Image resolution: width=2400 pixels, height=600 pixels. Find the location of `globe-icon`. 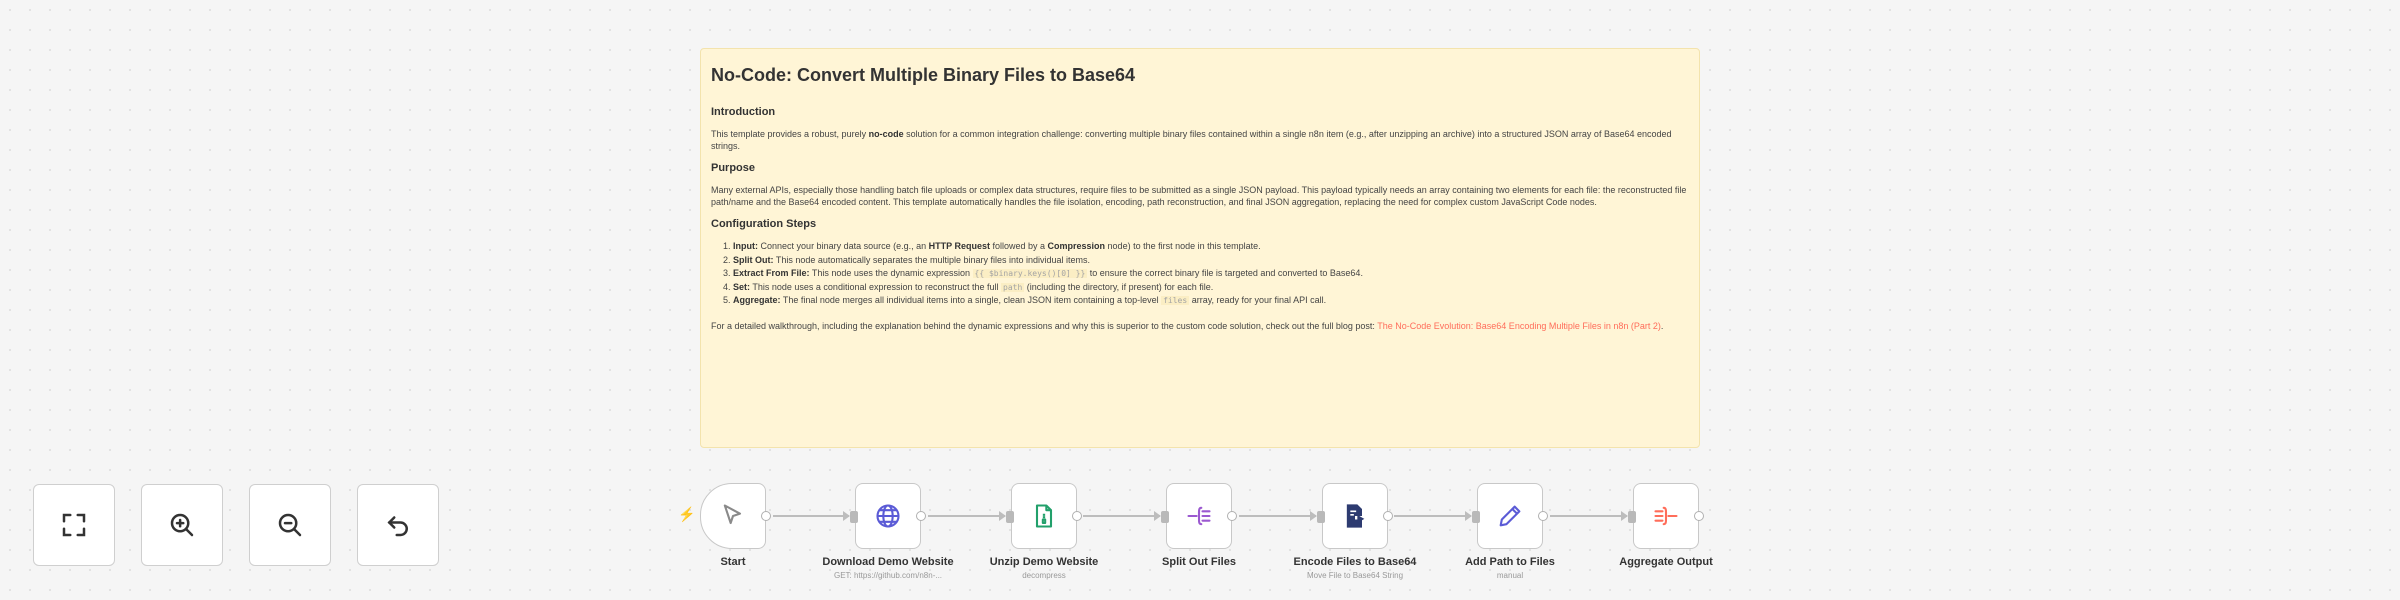

globe-icon is located at coordinates (888, 516).